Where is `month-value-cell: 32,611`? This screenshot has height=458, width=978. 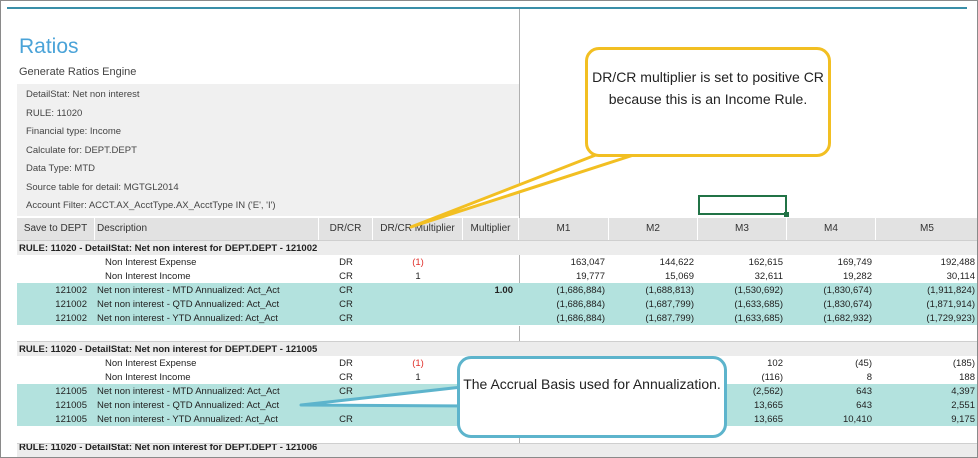 month-value-cell: 32,611 is located at coordinates (768, 276).